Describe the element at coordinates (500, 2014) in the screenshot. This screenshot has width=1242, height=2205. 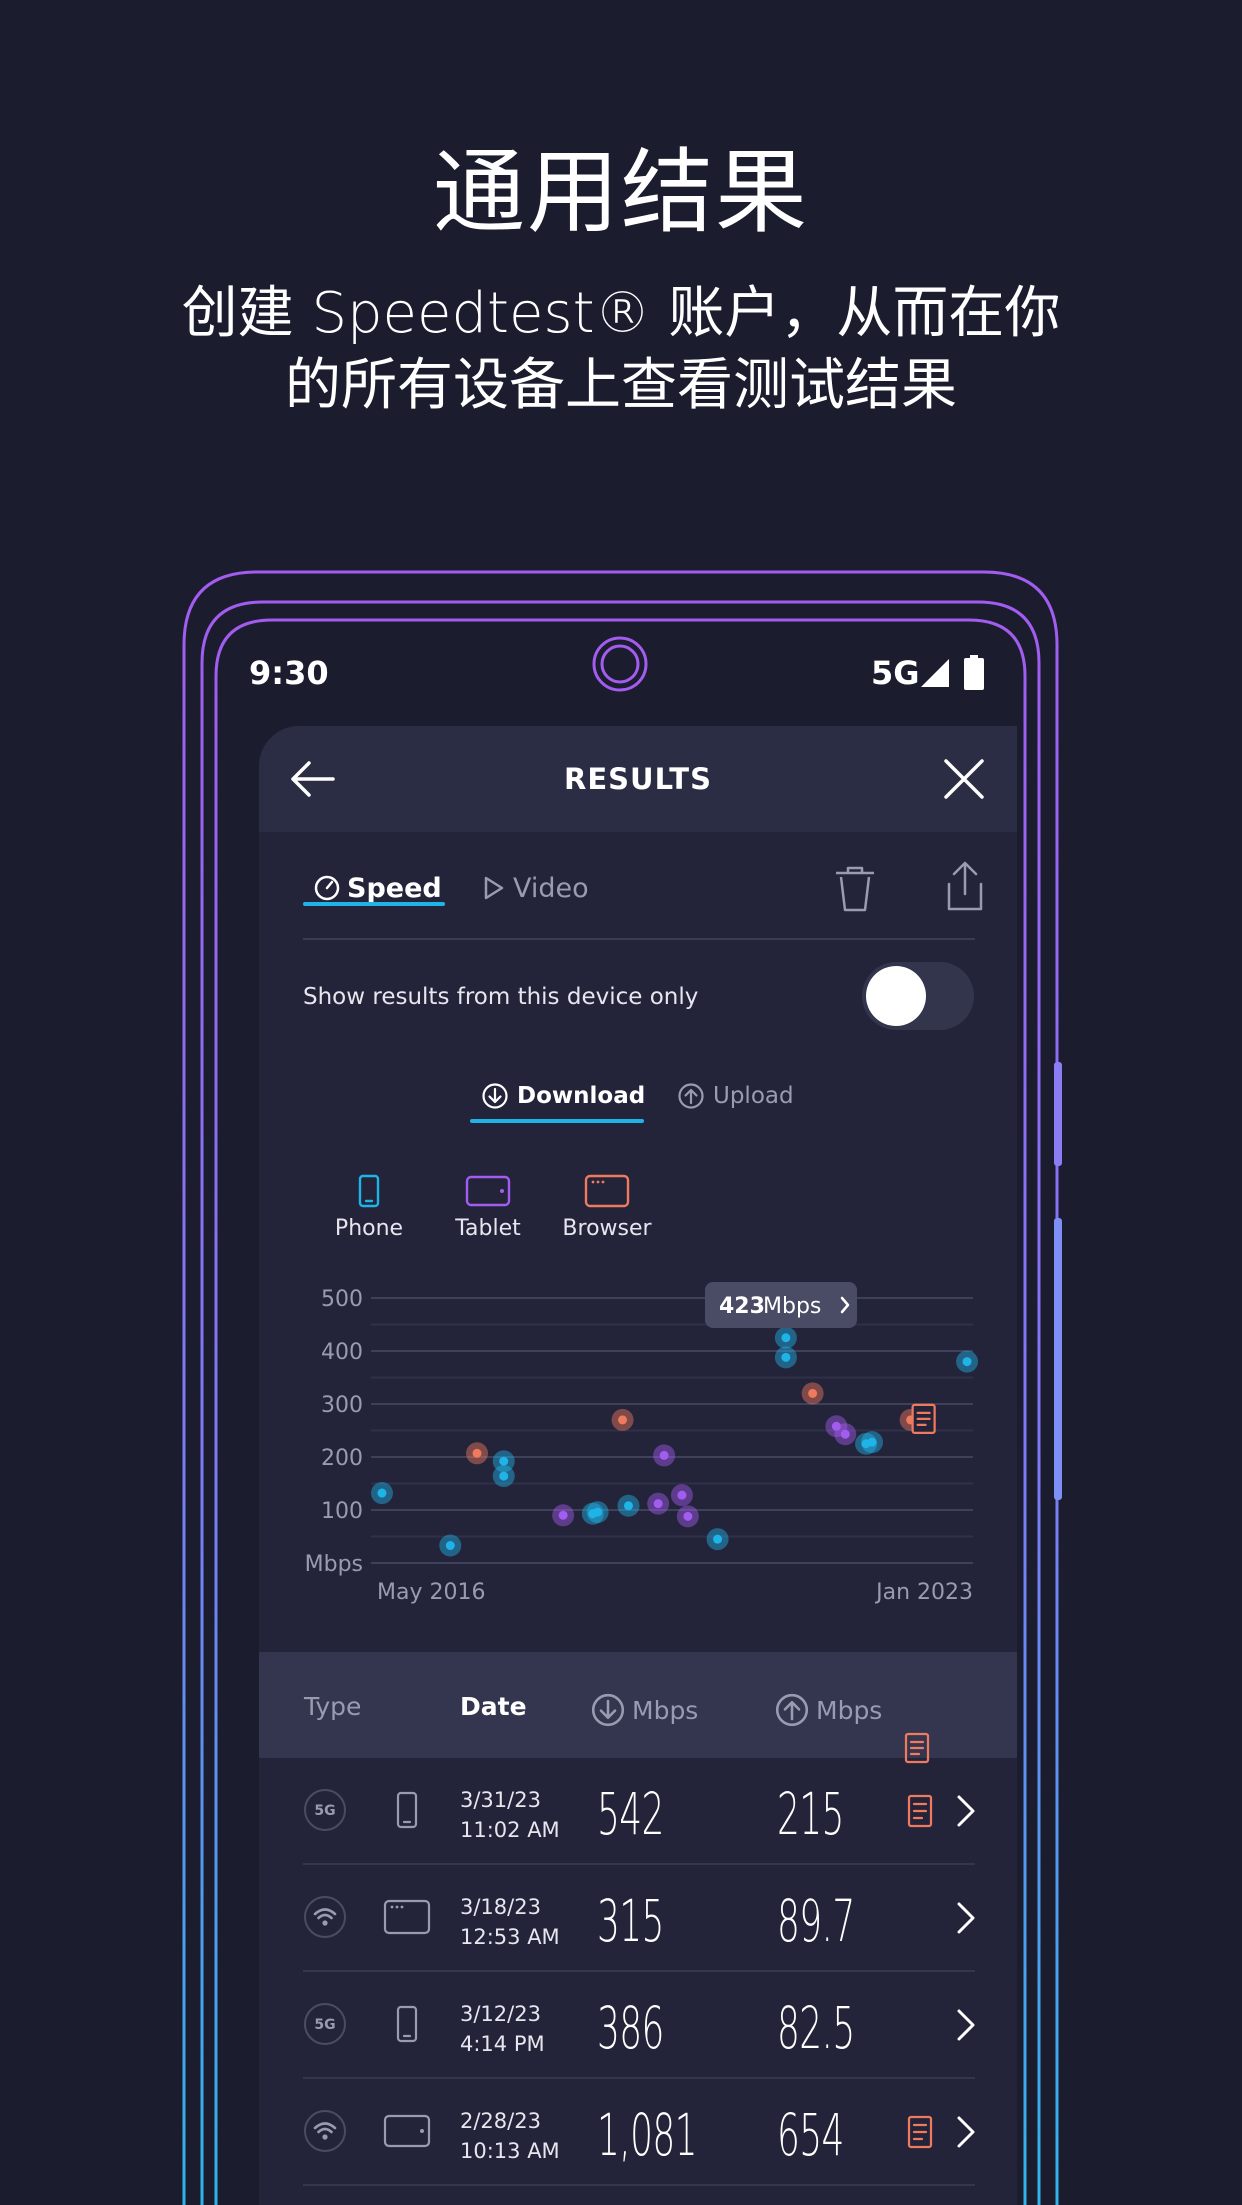
I see `row-date-day: 3/12/23` at that location.